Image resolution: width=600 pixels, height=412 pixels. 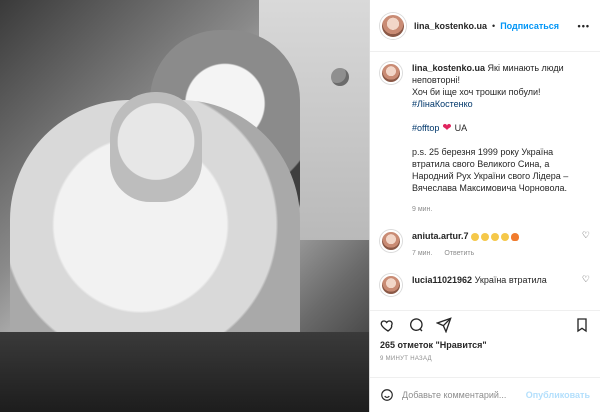 I want to click on reply-button: Ответить, so click(x=459, y=253).